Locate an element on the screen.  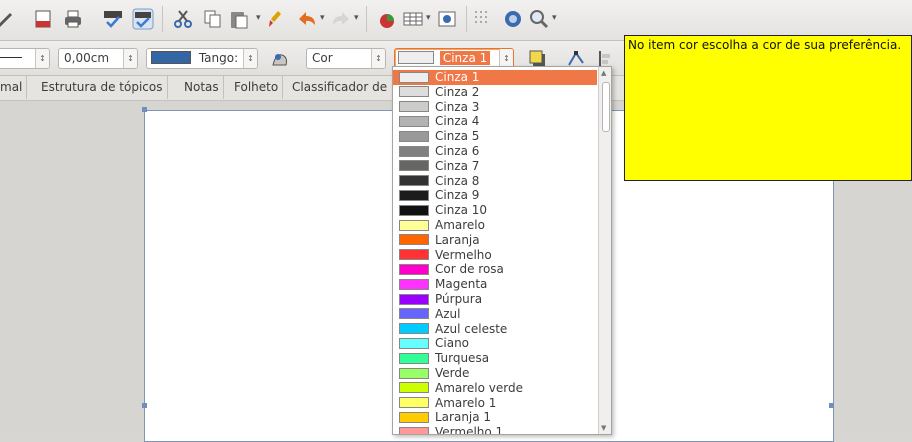
color-option: Cinza 1 is located at coordinates (495, 77).